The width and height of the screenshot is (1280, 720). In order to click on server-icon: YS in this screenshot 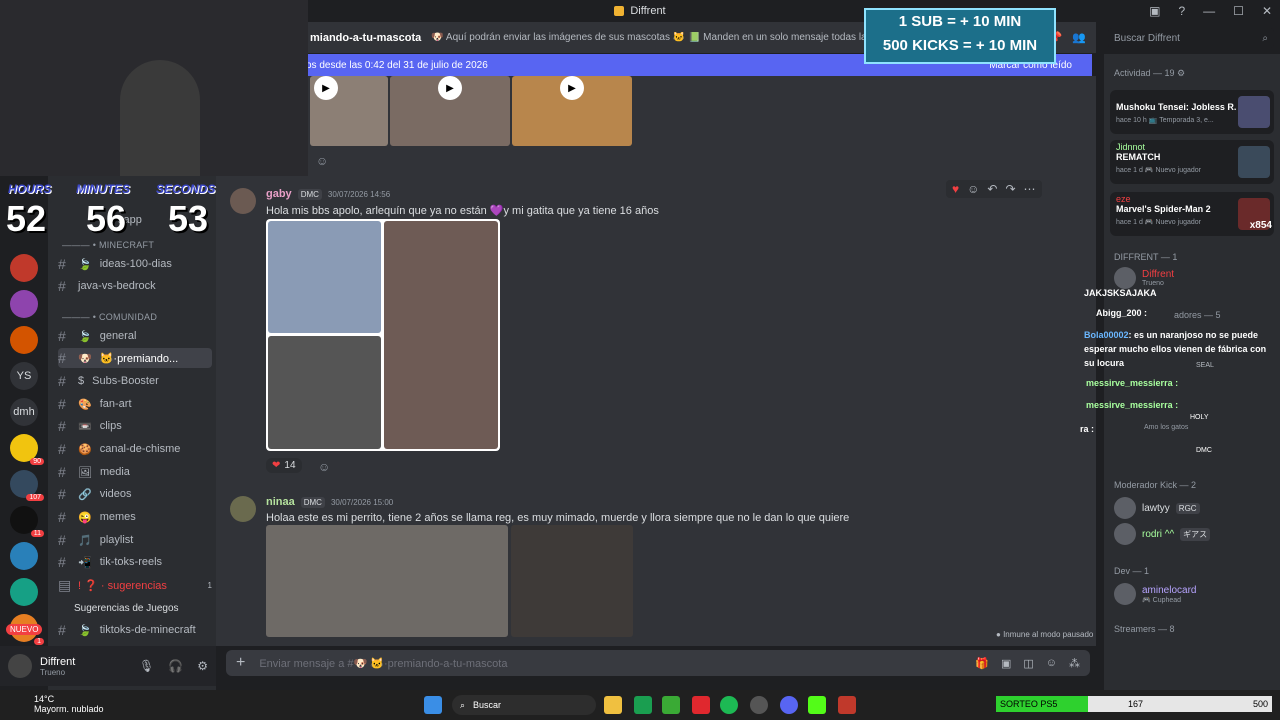, I will do `click(24, 376)`.